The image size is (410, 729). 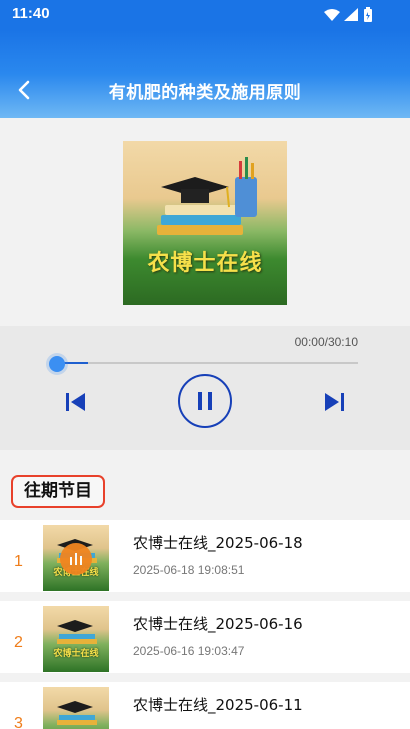 What do you see at coordinates (189, 570) in the screenshot?
I see `episode-date: 2025-06-18 19:08:51` at bounding box center [189, 570].